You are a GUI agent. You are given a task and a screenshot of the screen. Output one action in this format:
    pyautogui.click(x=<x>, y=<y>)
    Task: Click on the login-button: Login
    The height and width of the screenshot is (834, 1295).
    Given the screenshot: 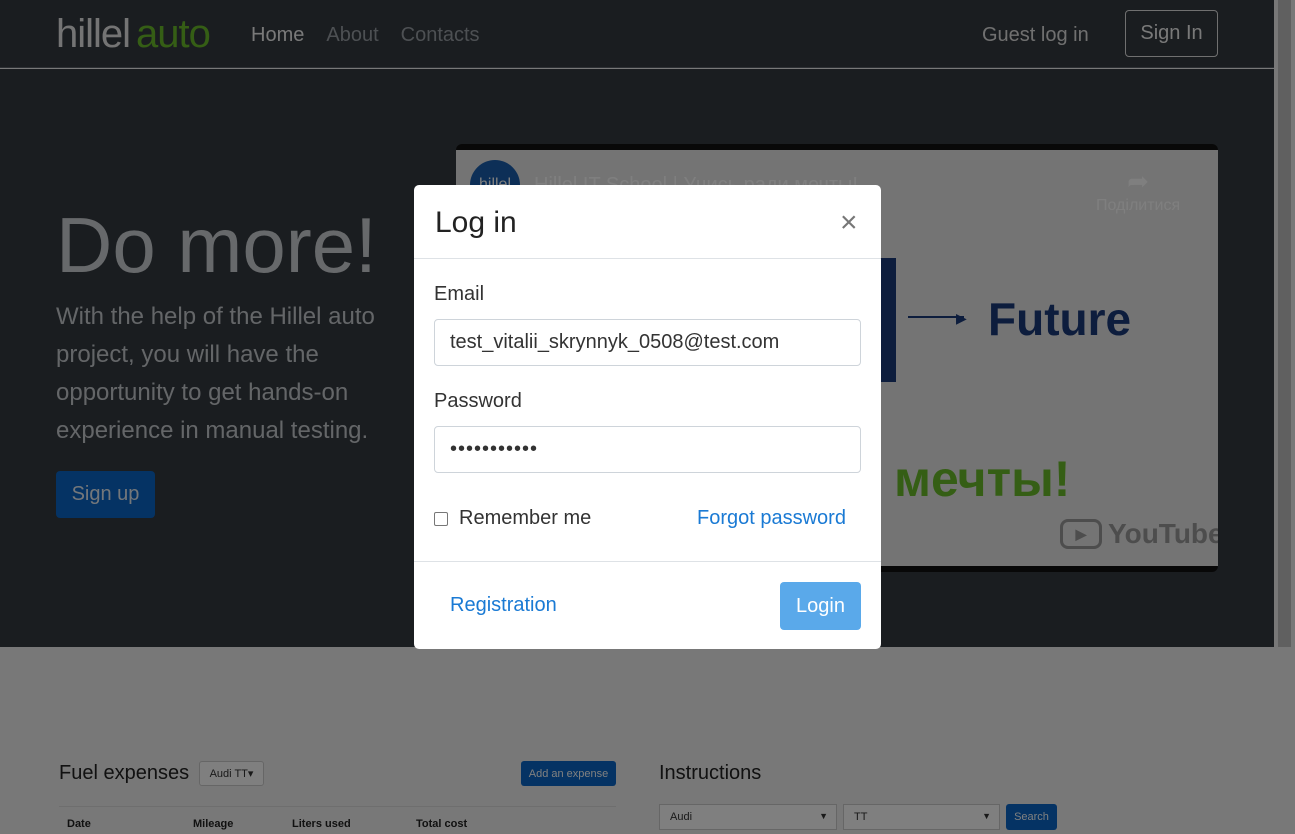 What is the action you would take?
    pyautogui.click(x=820, y=606)
    